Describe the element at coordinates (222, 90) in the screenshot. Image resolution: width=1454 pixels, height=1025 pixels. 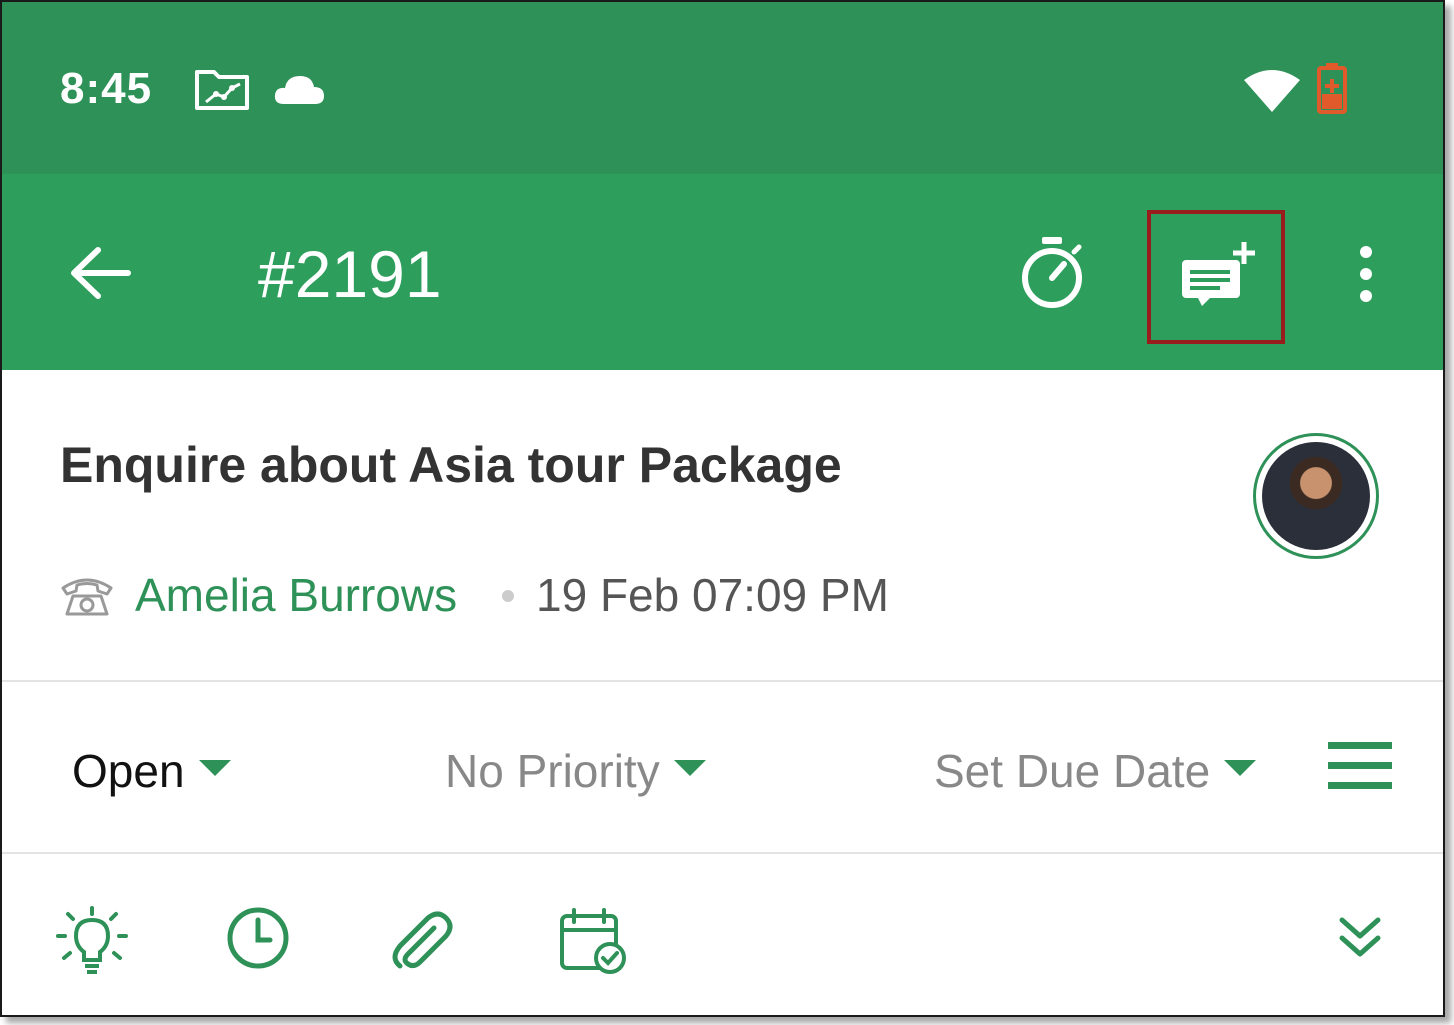
I see `folder-chart-icon` at that location.